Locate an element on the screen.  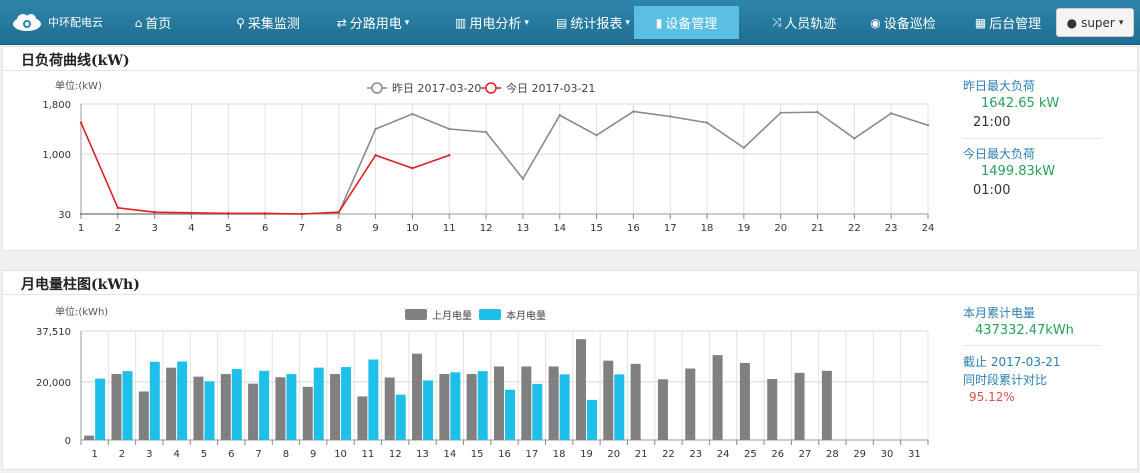
x-tick-label: 8 is located at coordinates (286, 454).